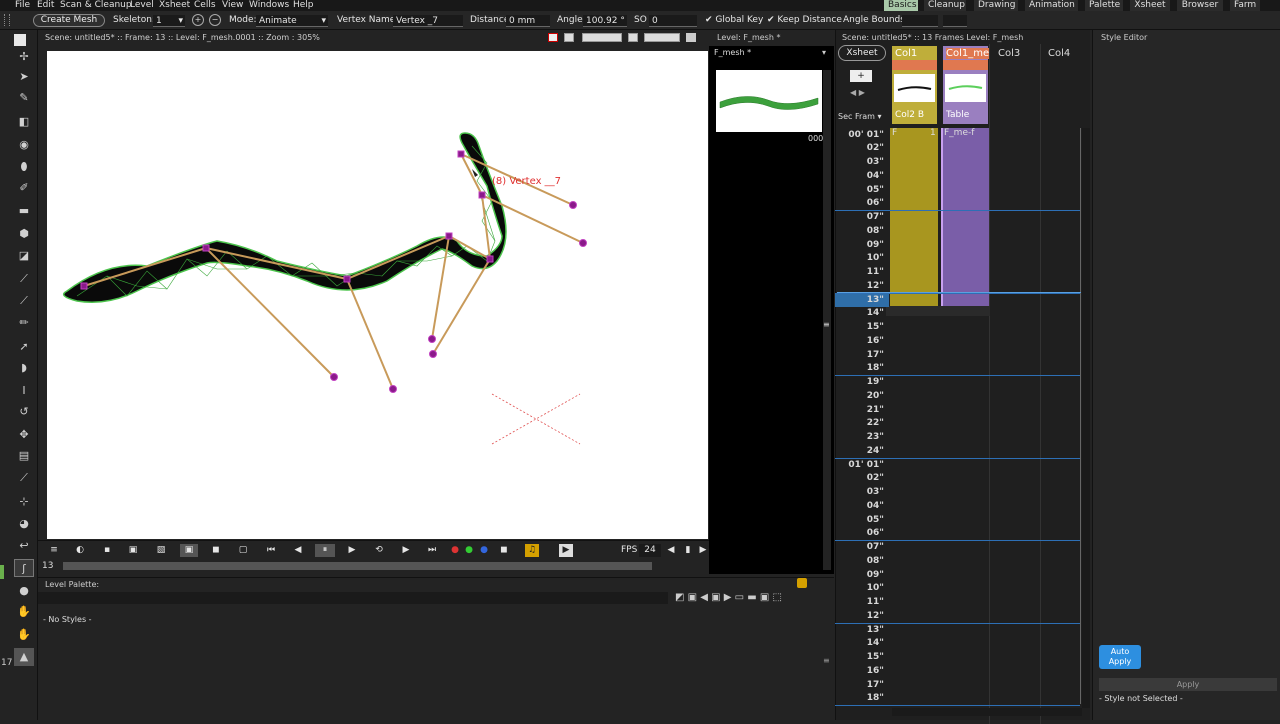 The height and width of the screenshot is (724, 1280). Describe the element at coordinates (987, 712) in the screenshot. I see `xsheet-horizontal-scrollbar` at that location.